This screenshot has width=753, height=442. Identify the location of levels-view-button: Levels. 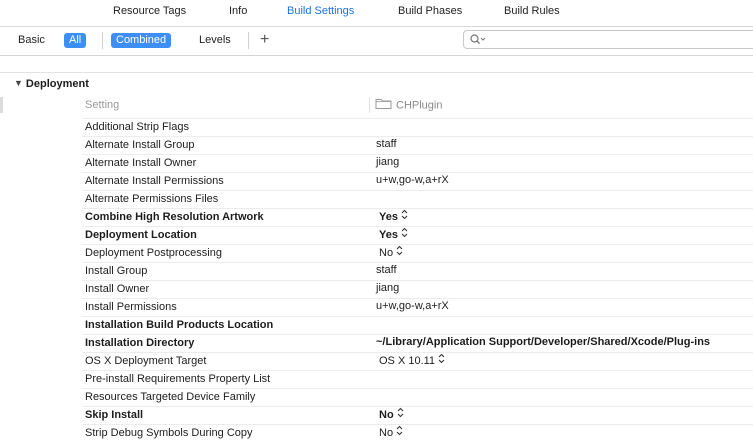
(215, 40).